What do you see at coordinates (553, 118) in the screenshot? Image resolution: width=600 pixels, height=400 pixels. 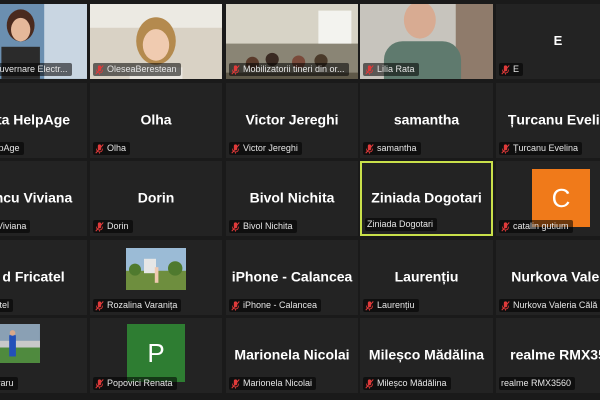 I see `participant-name-display: Țurcanu Evelin` at bounding box center [553, 118].